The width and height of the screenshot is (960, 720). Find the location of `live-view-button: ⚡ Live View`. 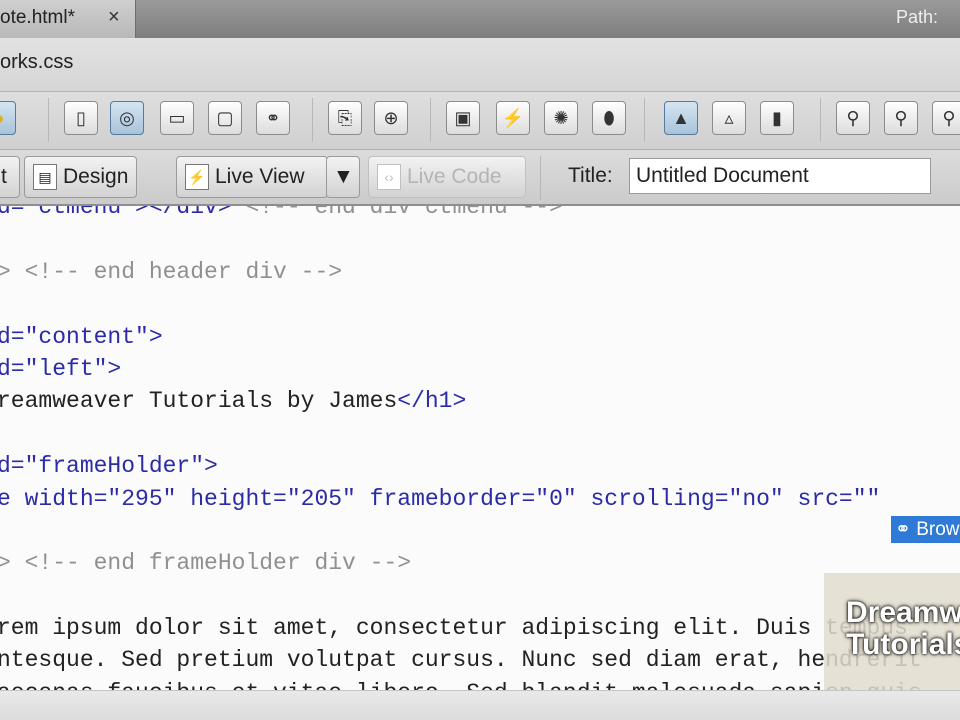

live-view-button: ⚡ Live View is located at coordinates (252, 177).